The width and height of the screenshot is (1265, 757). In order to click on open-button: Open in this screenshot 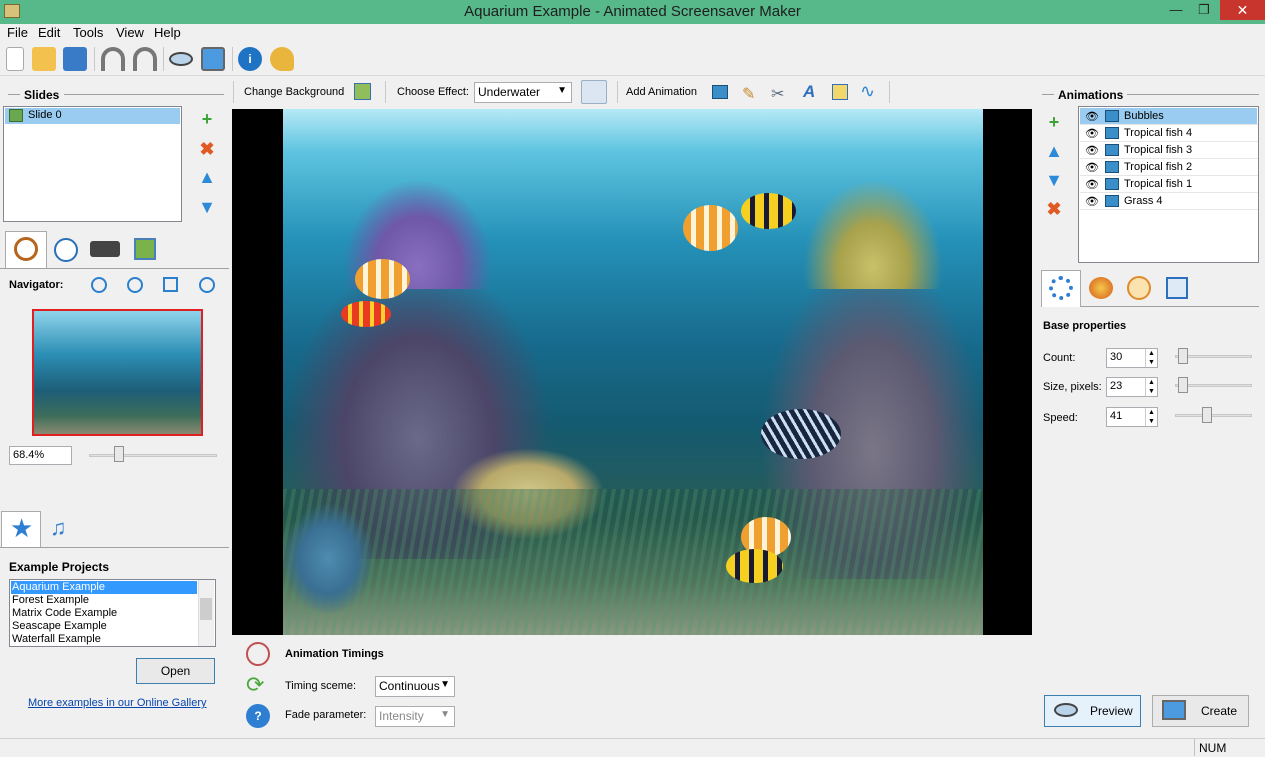, I will do `click(175, 671)`.